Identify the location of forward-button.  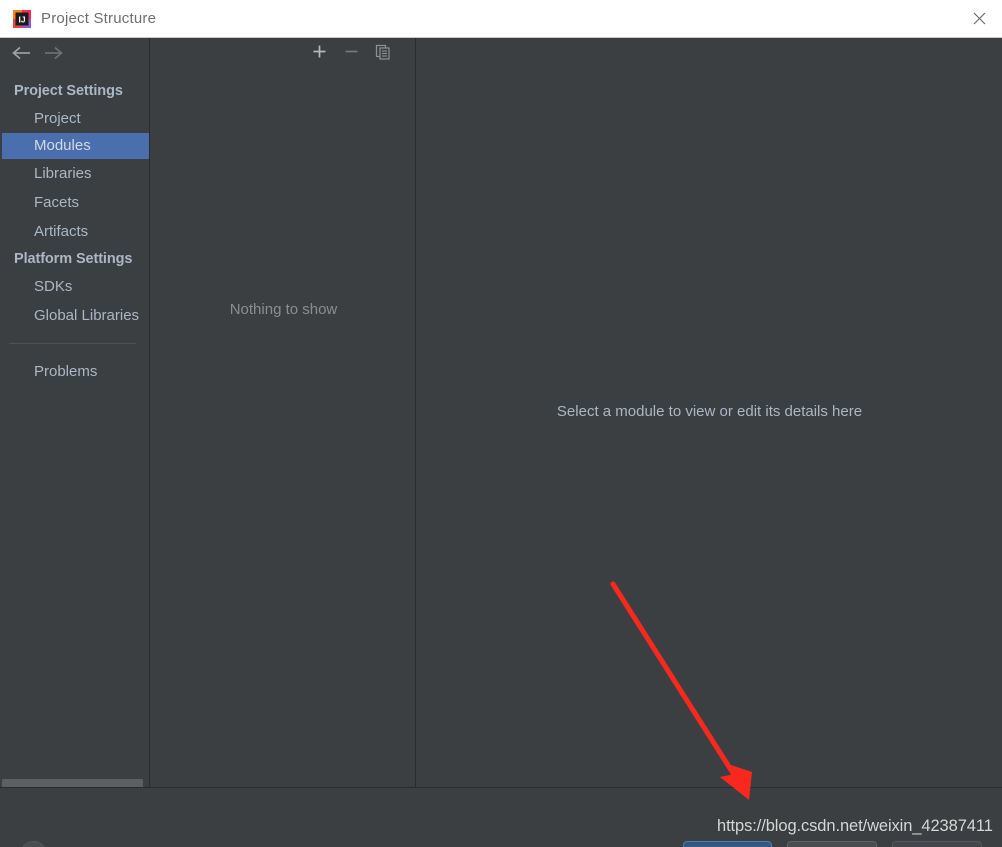
(53, 55).